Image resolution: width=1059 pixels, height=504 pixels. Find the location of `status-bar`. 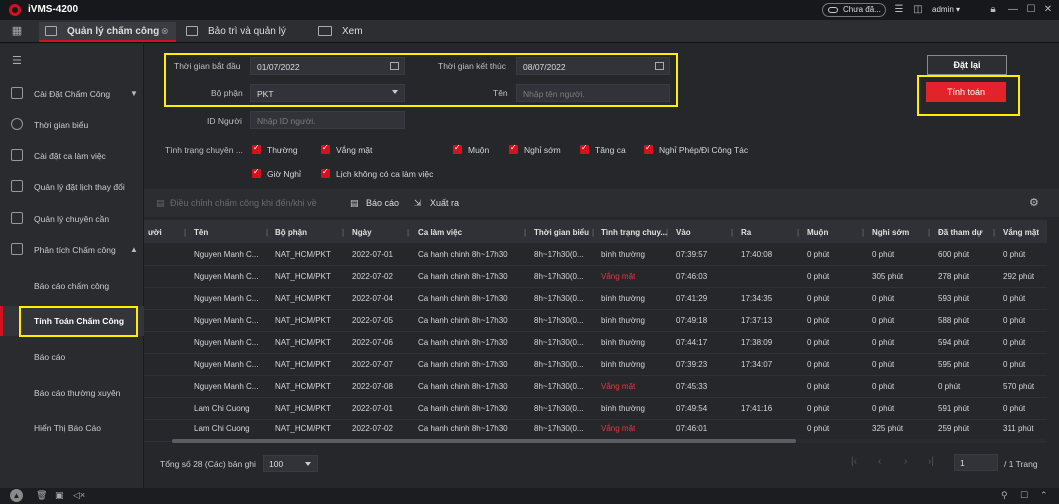

status-bar is located at coordinates (529, 496).